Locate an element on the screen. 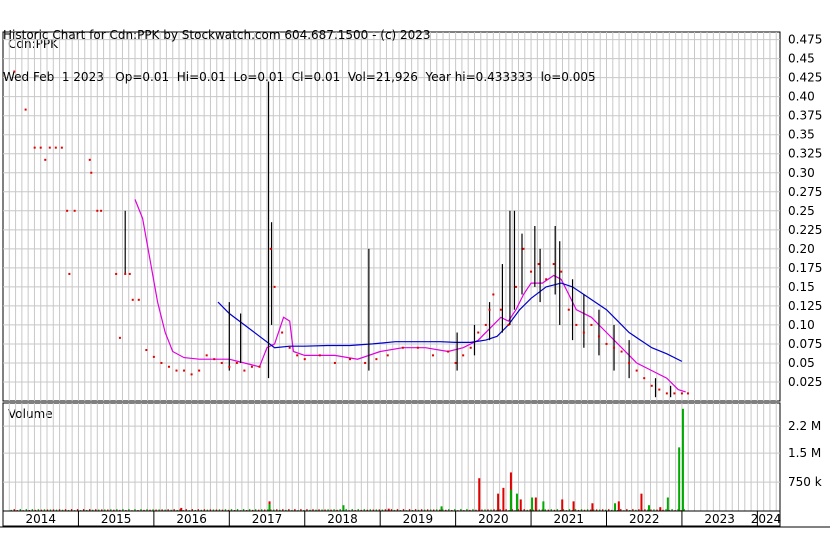  x-tick-label: 2021 is located at coordinates (569, 519).